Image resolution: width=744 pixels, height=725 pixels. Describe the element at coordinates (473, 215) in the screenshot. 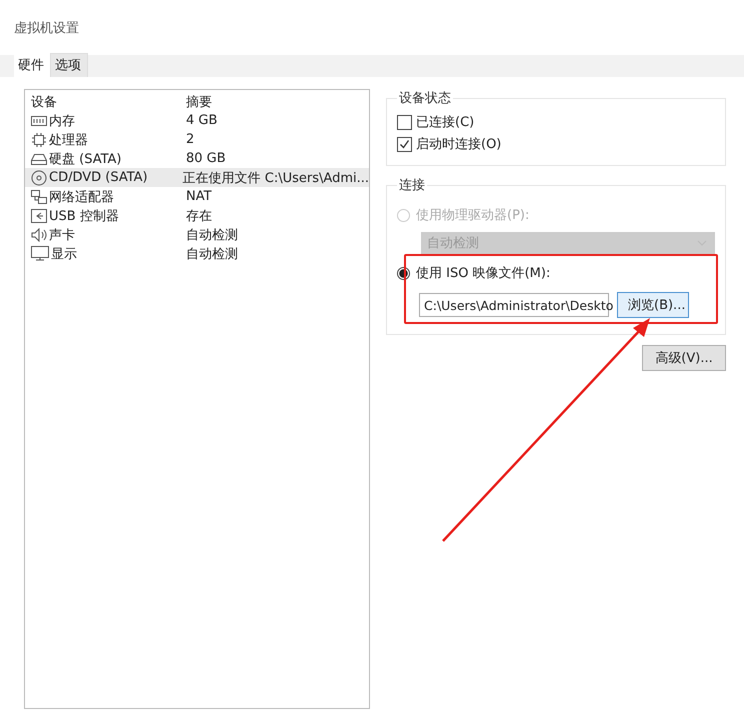

I see `radio-label: 使用物理驱动器(P):` at that location.